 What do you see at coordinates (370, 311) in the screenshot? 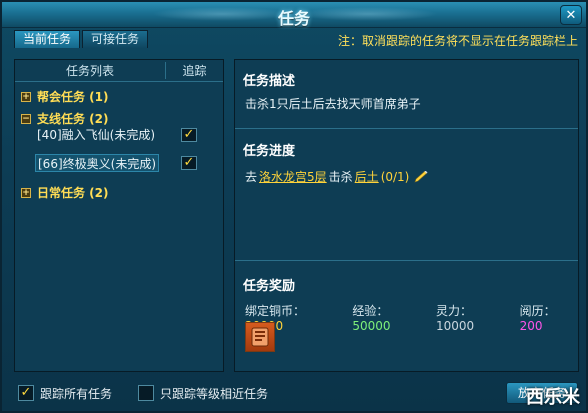
I see `reward-exp-label: 经验：` at bounding box center [370, 311].